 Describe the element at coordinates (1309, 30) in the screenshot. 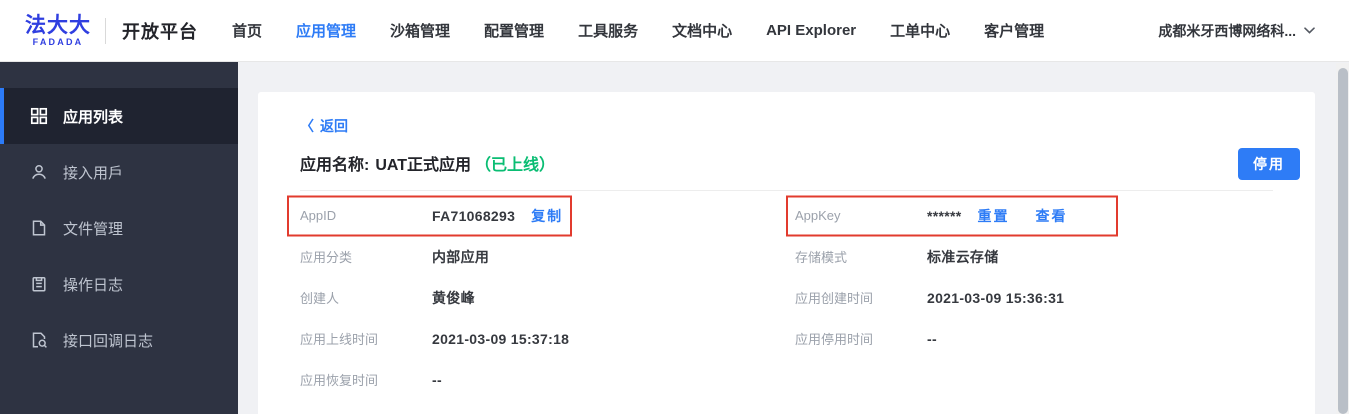

I see `chevron-down-icon` at that location.